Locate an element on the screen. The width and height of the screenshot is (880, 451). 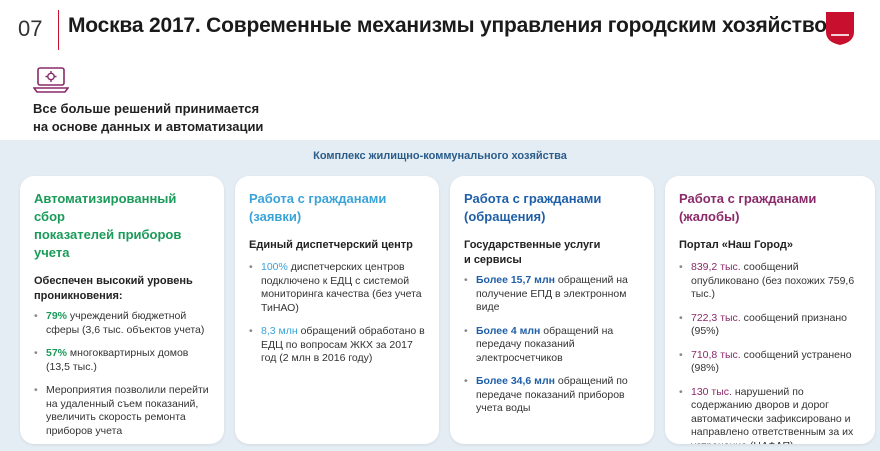
item-highlight: Более 15,7 млн is located at coordinates (515, 280).